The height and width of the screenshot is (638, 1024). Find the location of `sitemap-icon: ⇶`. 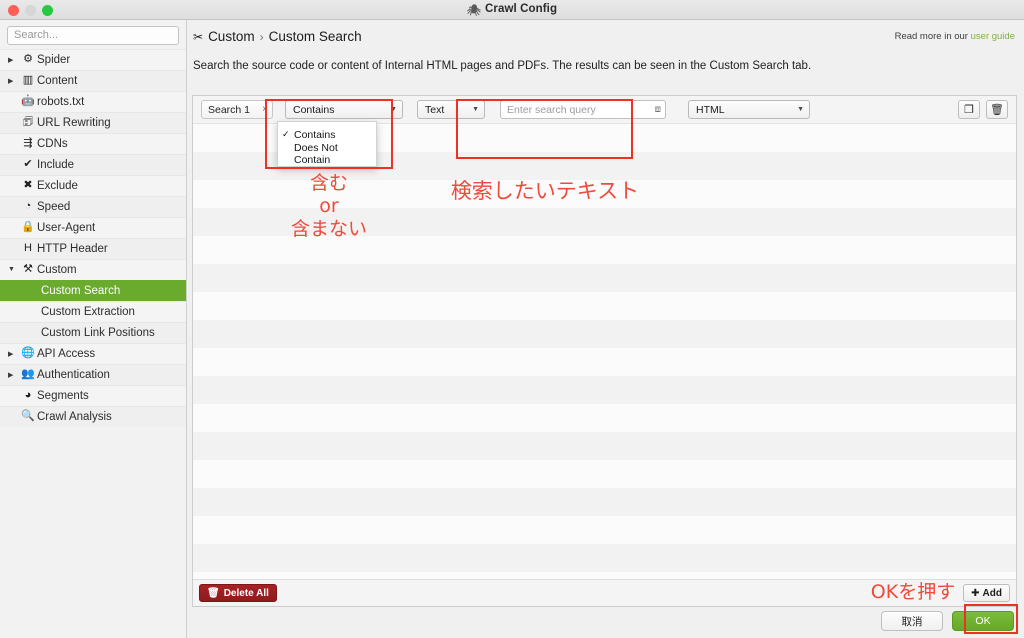

sitemap-icon: ⇶ is located at coordinates (28, 143).